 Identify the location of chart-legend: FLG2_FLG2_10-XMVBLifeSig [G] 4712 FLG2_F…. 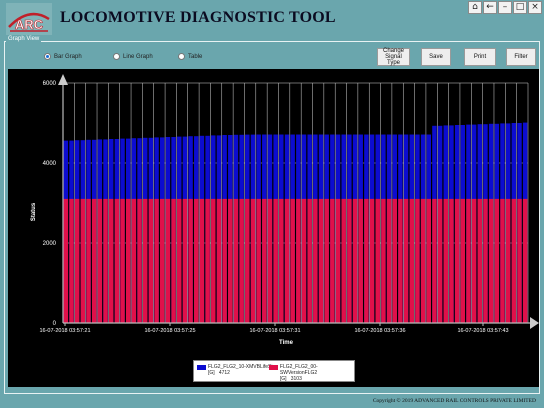
(274, 371).